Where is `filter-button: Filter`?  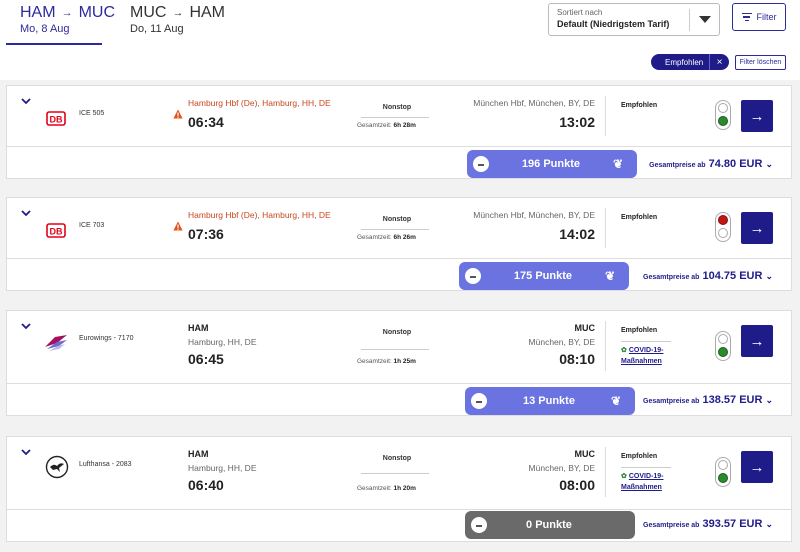 filter-button: Filter is located at coordinates (759, 17).